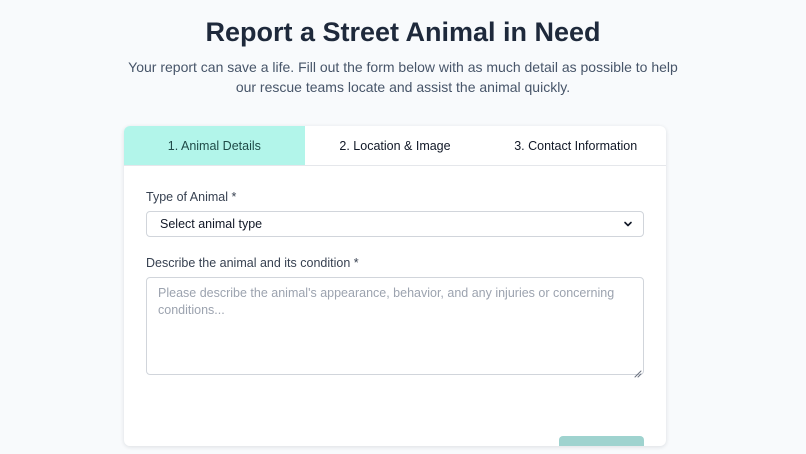 The height and width of the screenshot is (454, 806). What do you see at coordinates (403, 32) in the screenshot?
I see `page-title: Report a Street Animal in Need` at bounding box center [403, 32].